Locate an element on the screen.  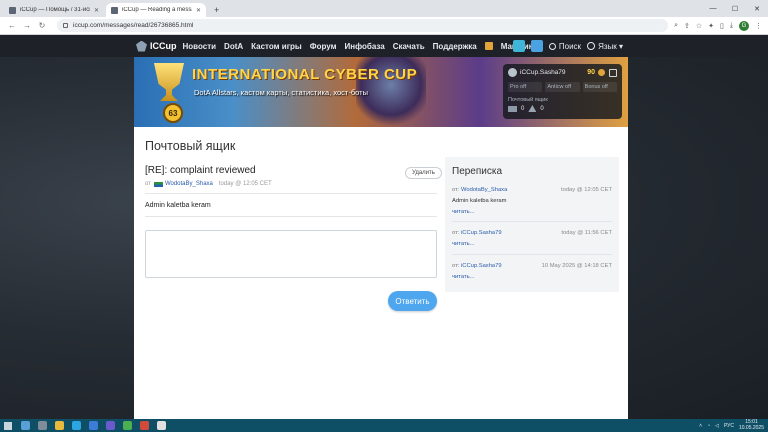
url-field: iccup.com/messages/read/26736865.html is located at coordinates (363, 25).